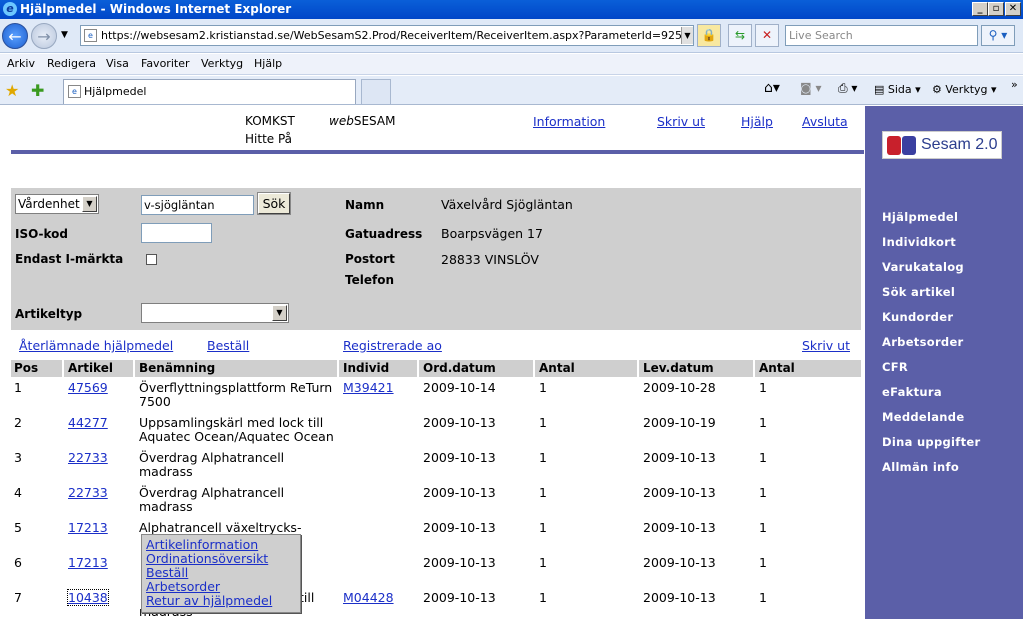 The width and height of the screenshot is (1023, 619). I want to click on unit-select-value: Vårdenhet, so click(49, 204).